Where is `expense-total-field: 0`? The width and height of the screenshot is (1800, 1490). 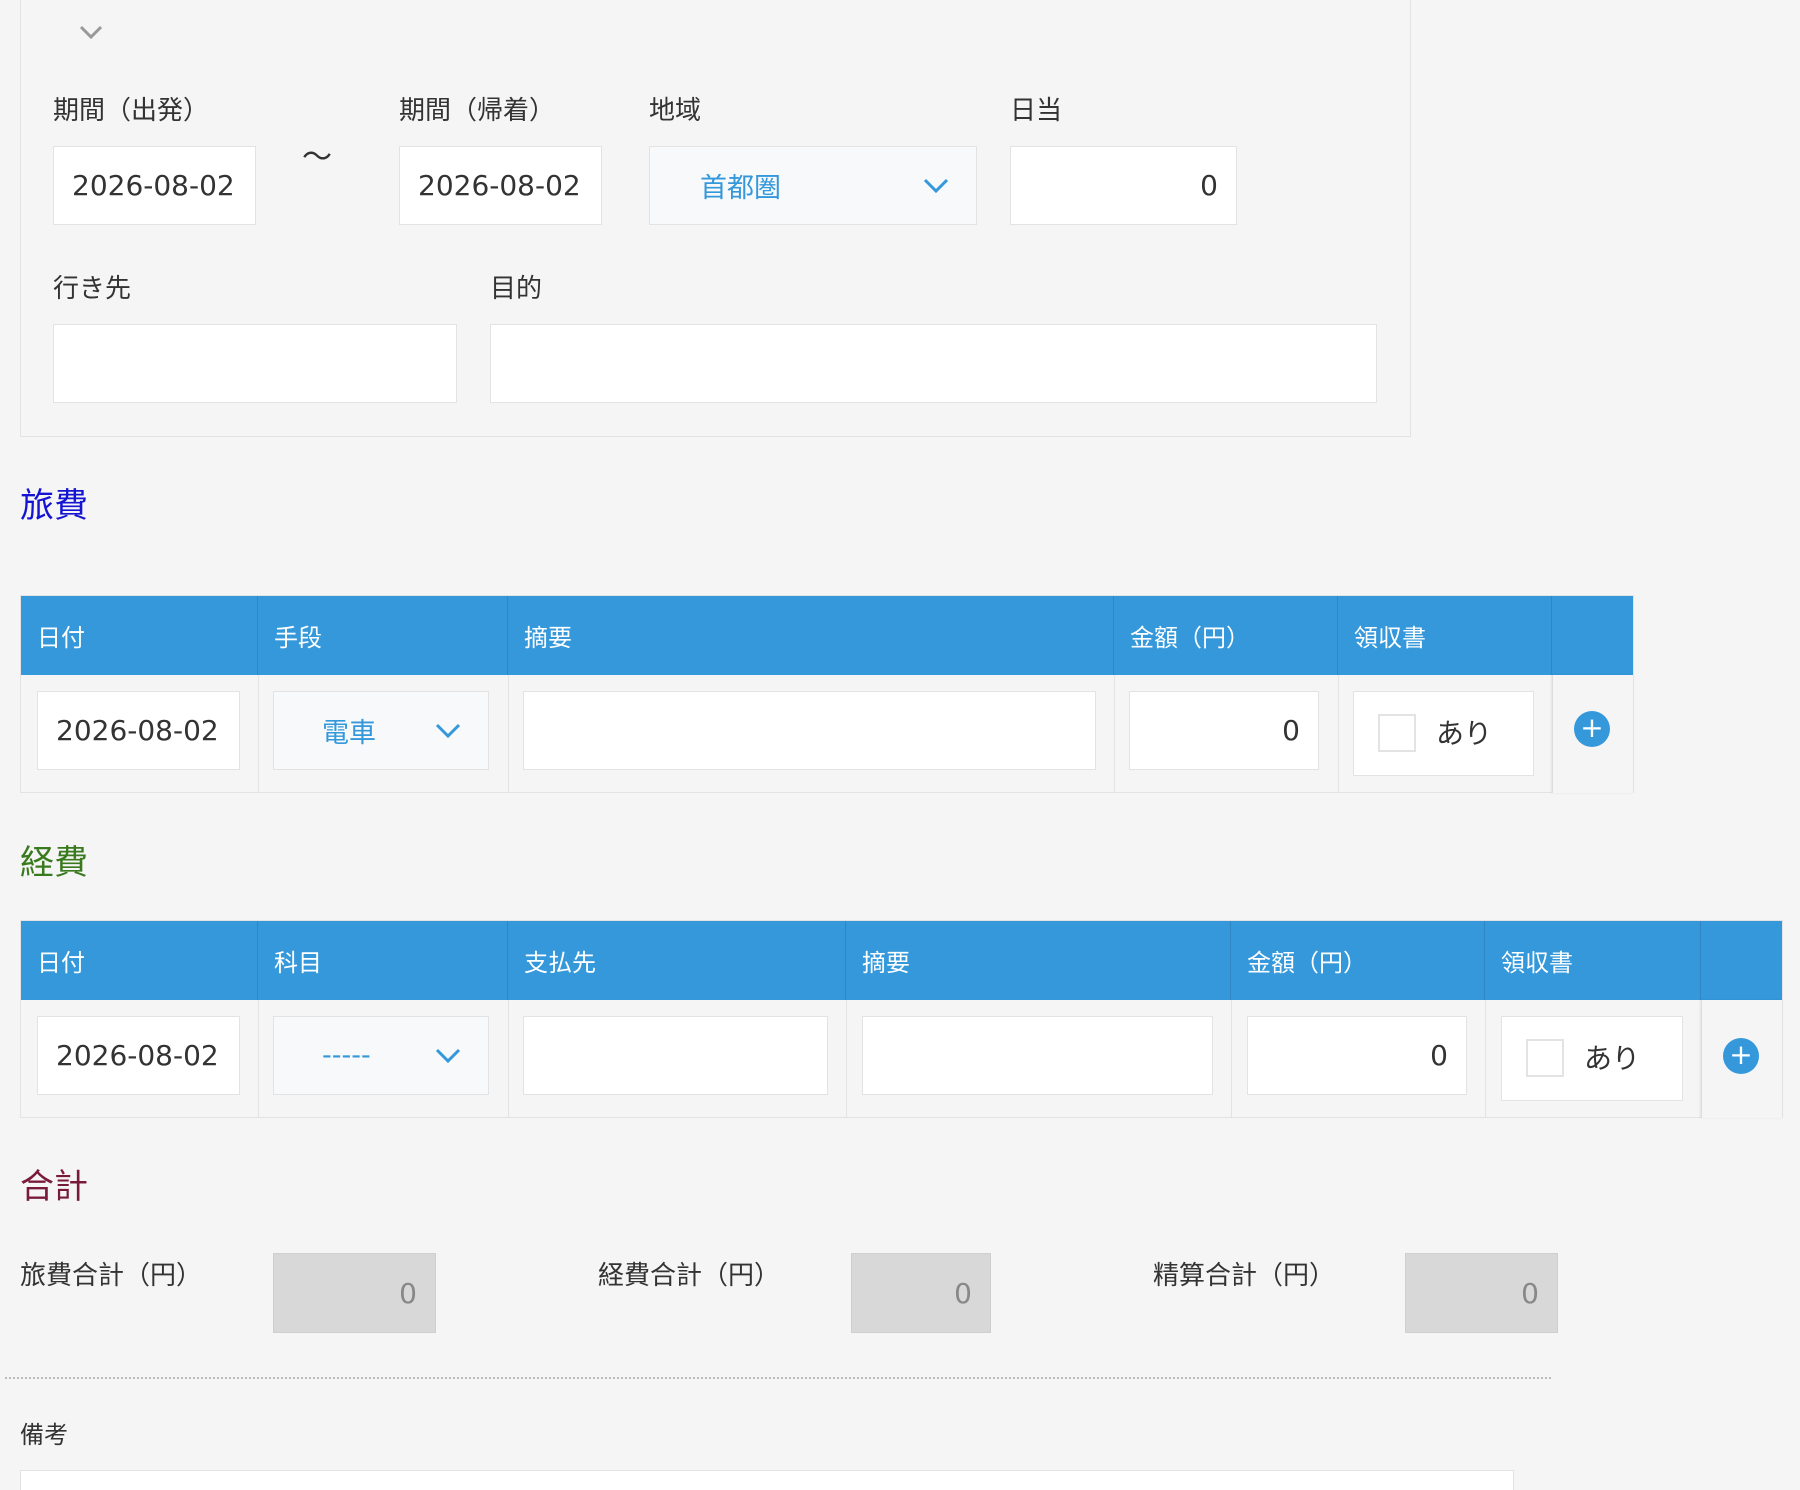
expense-total-field: 0 is located at coordinates (921, 1293).